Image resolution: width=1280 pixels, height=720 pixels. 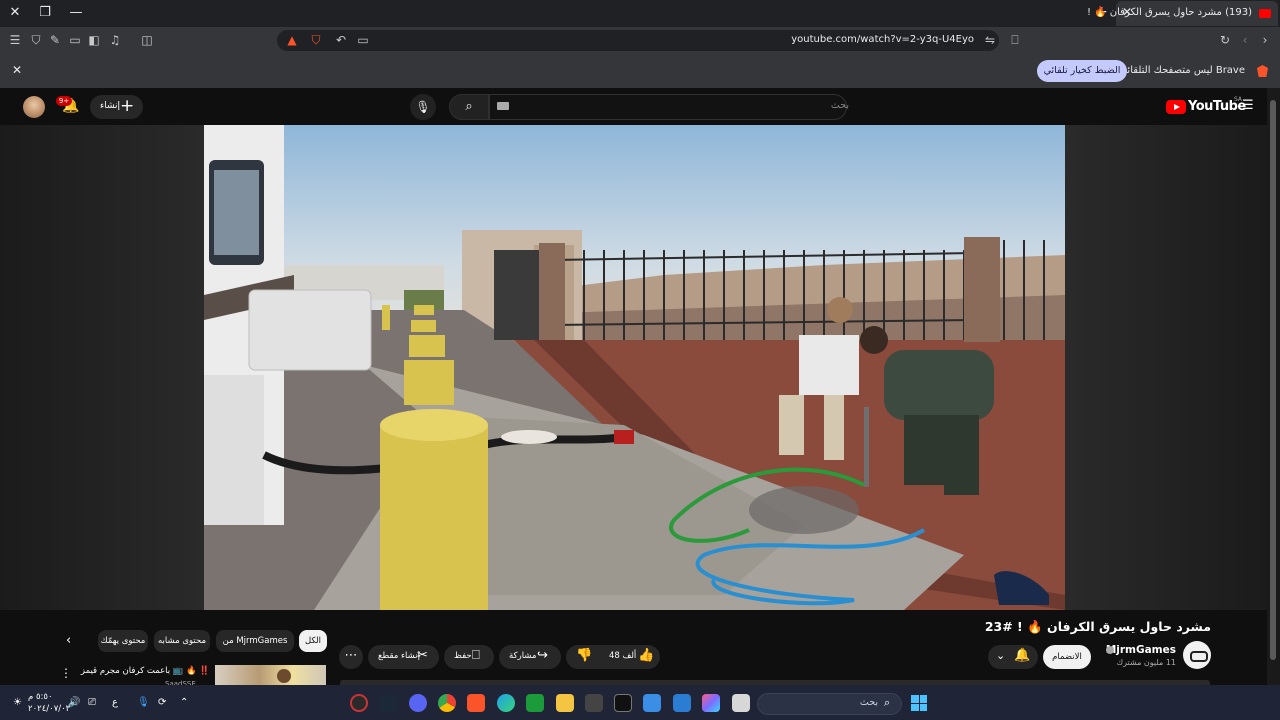 I want to click on verified-icon, so click(x=1110, y=650).